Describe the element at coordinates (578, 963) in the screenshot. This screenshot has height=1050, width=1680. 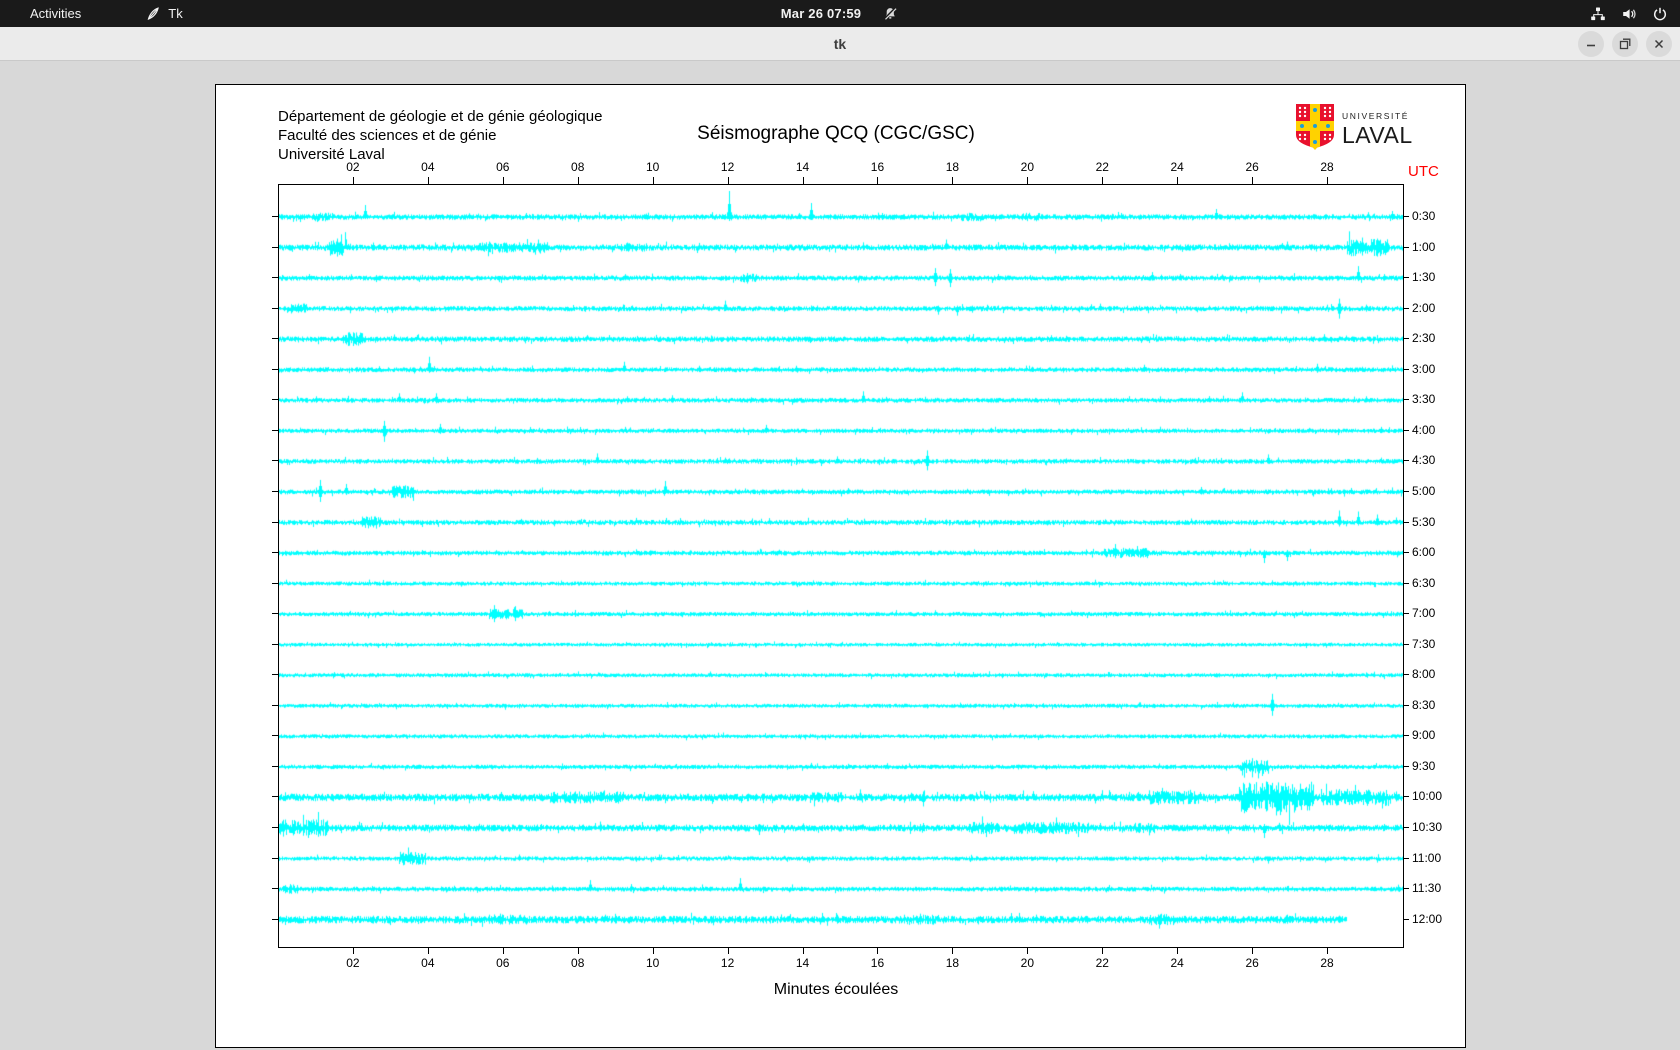
I see `x-tick-label-bottom: 08` at that location.